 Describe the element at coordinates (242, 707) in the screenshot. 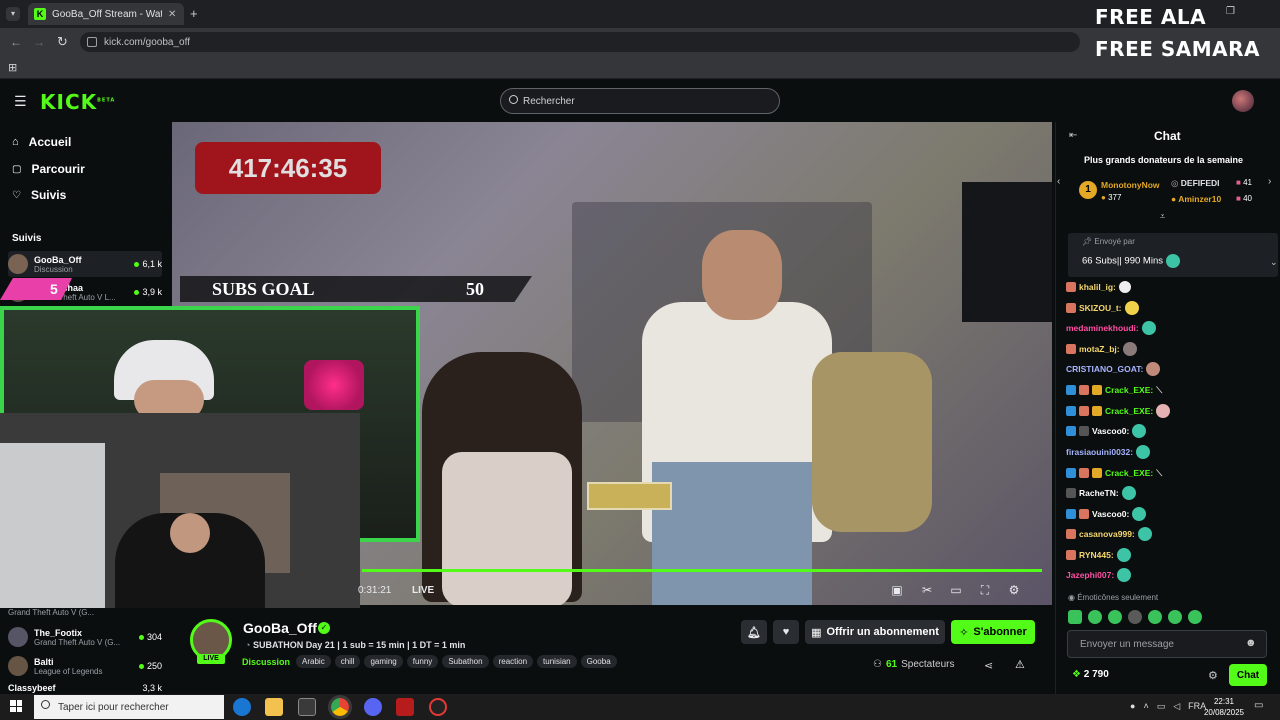

I see `edge-icon` at that location.